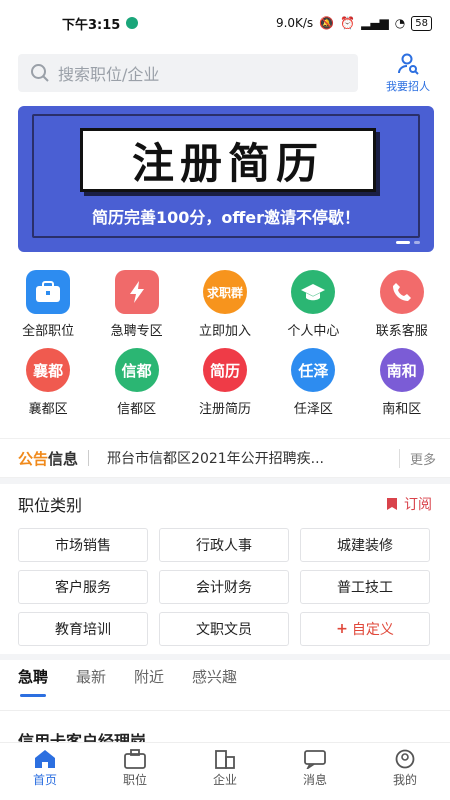 The image size is (450, 800). I want to click on xindu-icon: 信都, so click(136, 370).